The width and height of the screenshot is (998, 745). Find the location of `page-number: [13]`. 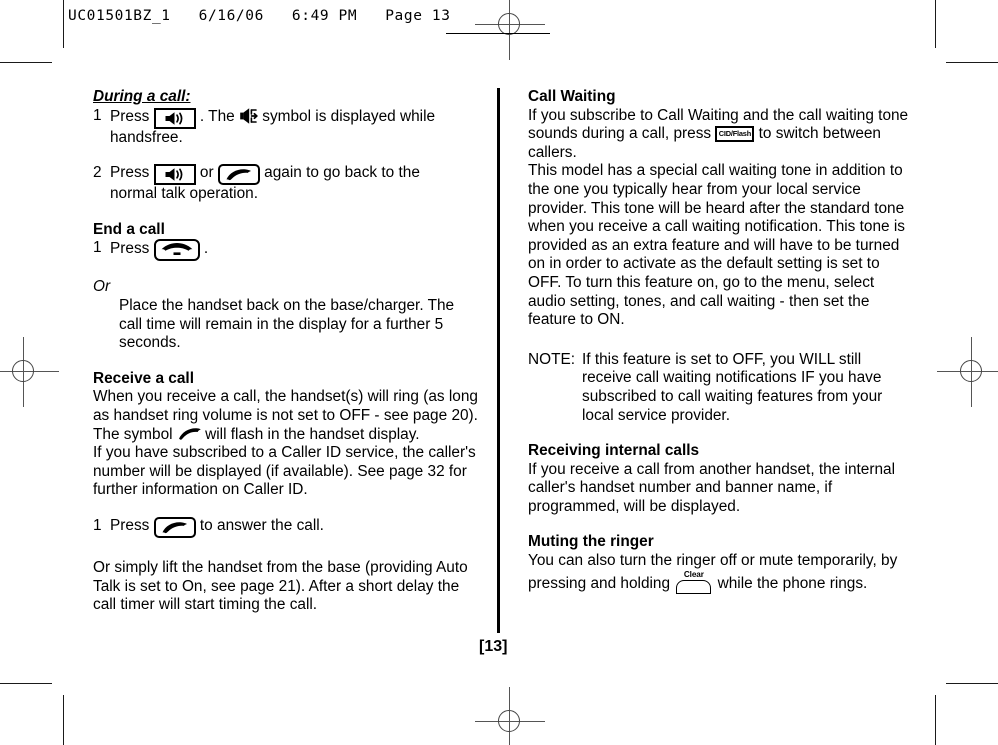

page-number: [13] is located at coordinates (493, 646).